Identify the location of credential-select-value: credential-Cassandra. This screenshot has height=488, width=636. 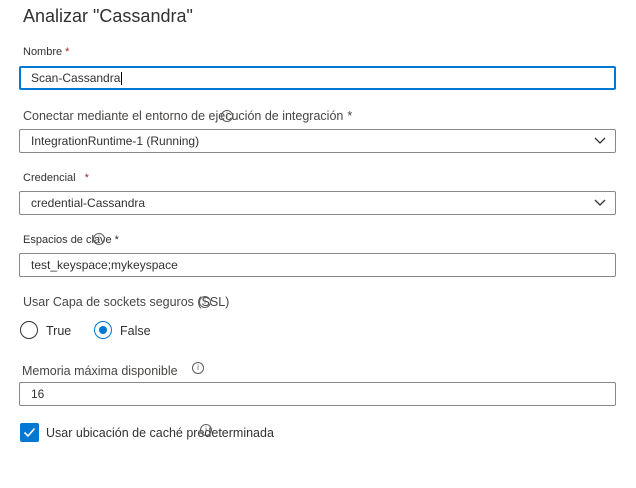
(88, 203).